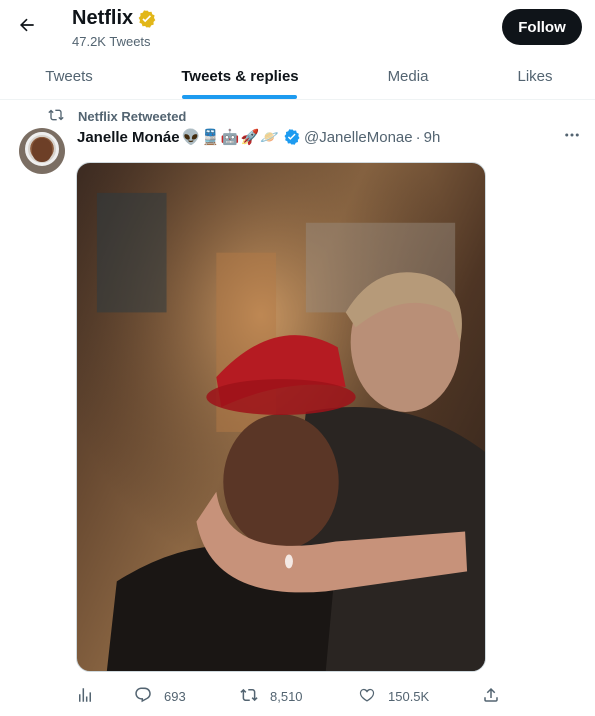 This screenshot has width=595, height=716. Describe the element at coordinates (373, 696) in the screenshot. I see `heart-icon` at that location.